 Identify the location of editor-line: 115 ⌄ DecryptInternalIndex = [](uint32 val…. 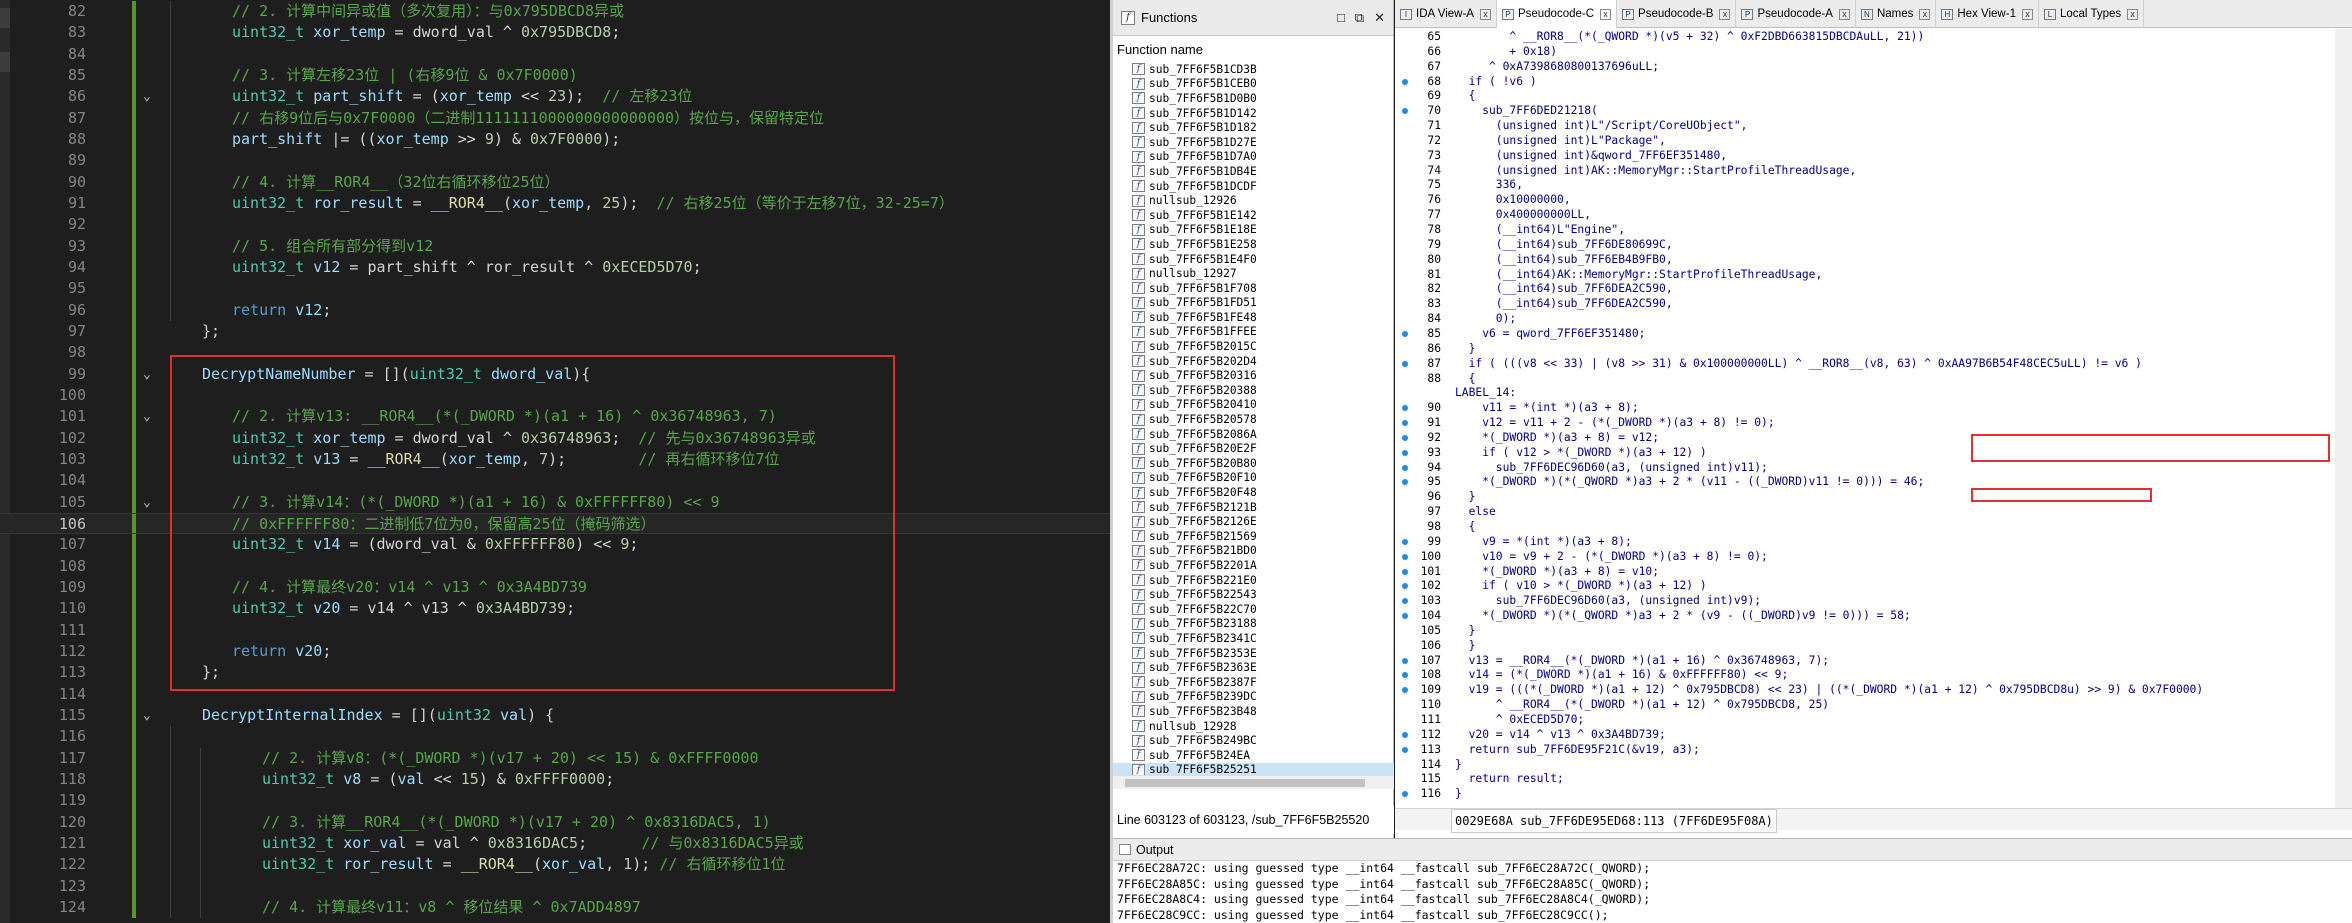
(555, 715).